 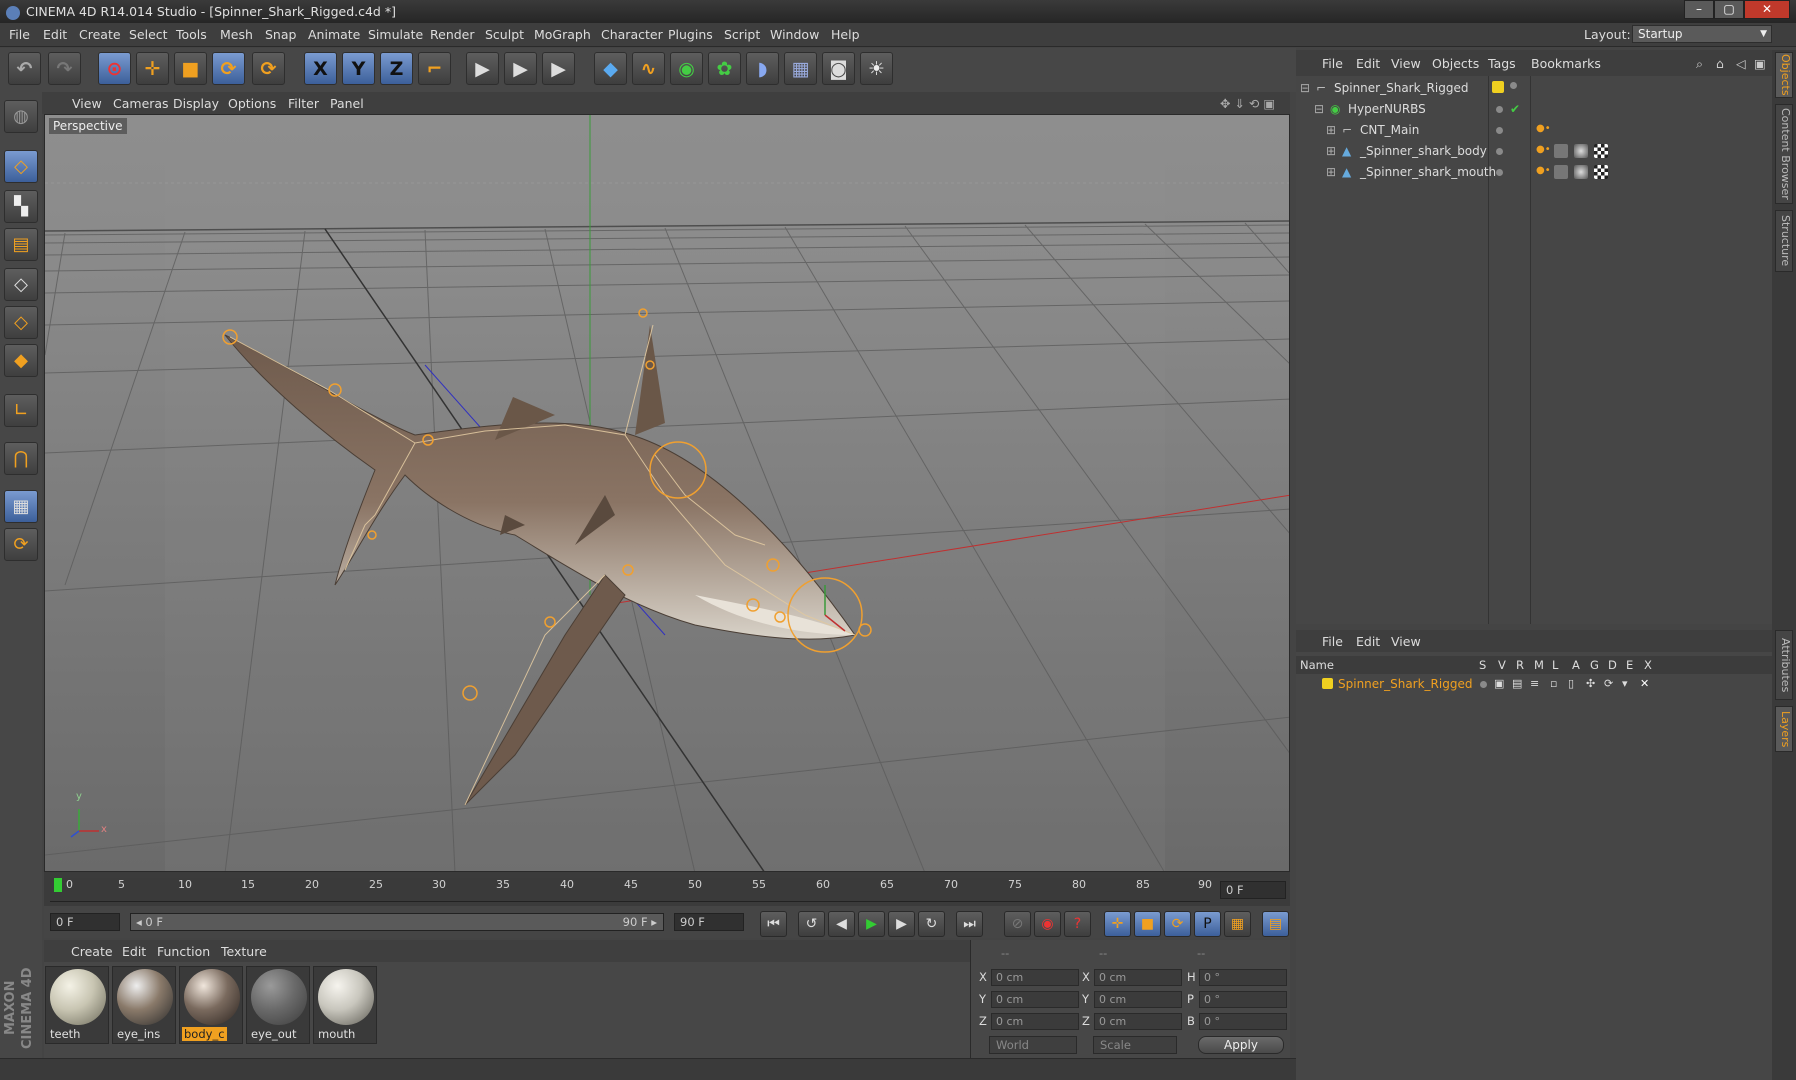 What do you see at coordinates (280, 34) in the screenshot?
I see `menu-snap: Snap` at bounding box center [280, 34].